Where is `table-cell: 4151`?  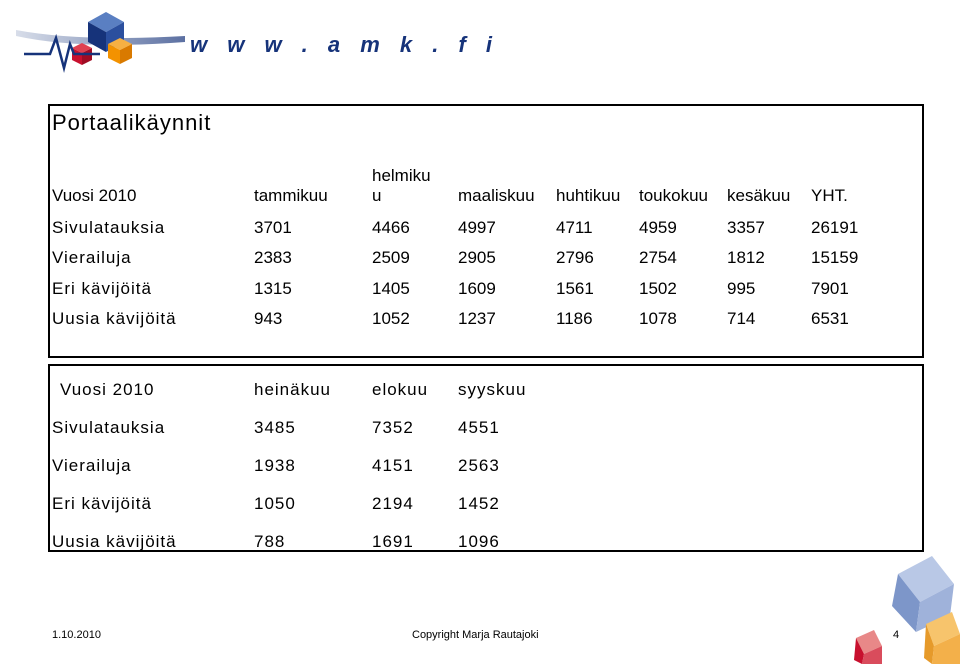 table-cell: 4151 is located at coordinates (393, 465).